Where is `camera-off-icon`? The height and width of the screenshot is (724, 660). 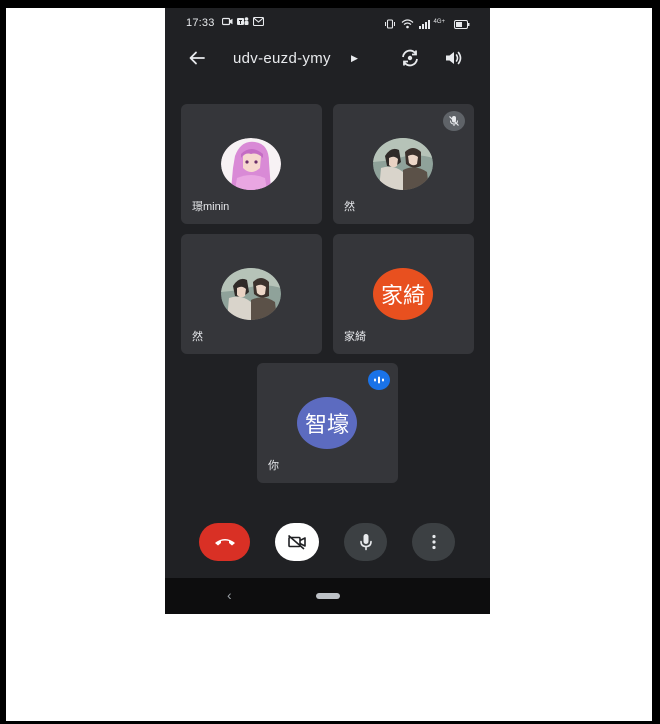 camera-off-icon is located at coordinates (296, 542).